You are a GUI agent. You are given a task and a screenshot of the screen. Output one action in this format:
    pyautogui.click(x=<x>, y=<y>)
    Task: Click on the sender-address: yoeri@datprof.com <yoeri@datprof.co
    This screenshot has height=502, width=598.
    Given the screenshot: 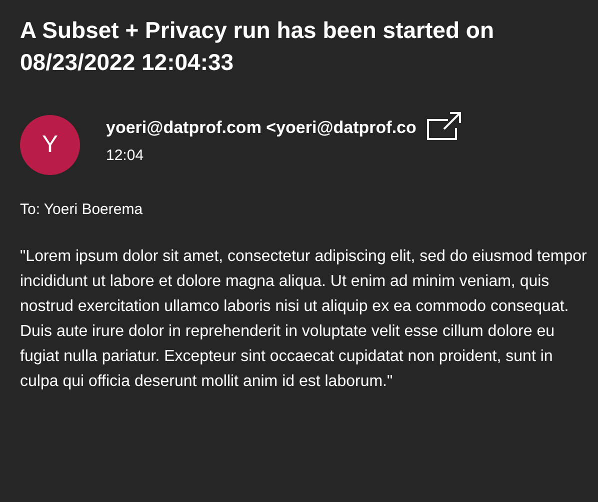 What is the action you would take?
    pyautogui.click(x=261, y=128)
    